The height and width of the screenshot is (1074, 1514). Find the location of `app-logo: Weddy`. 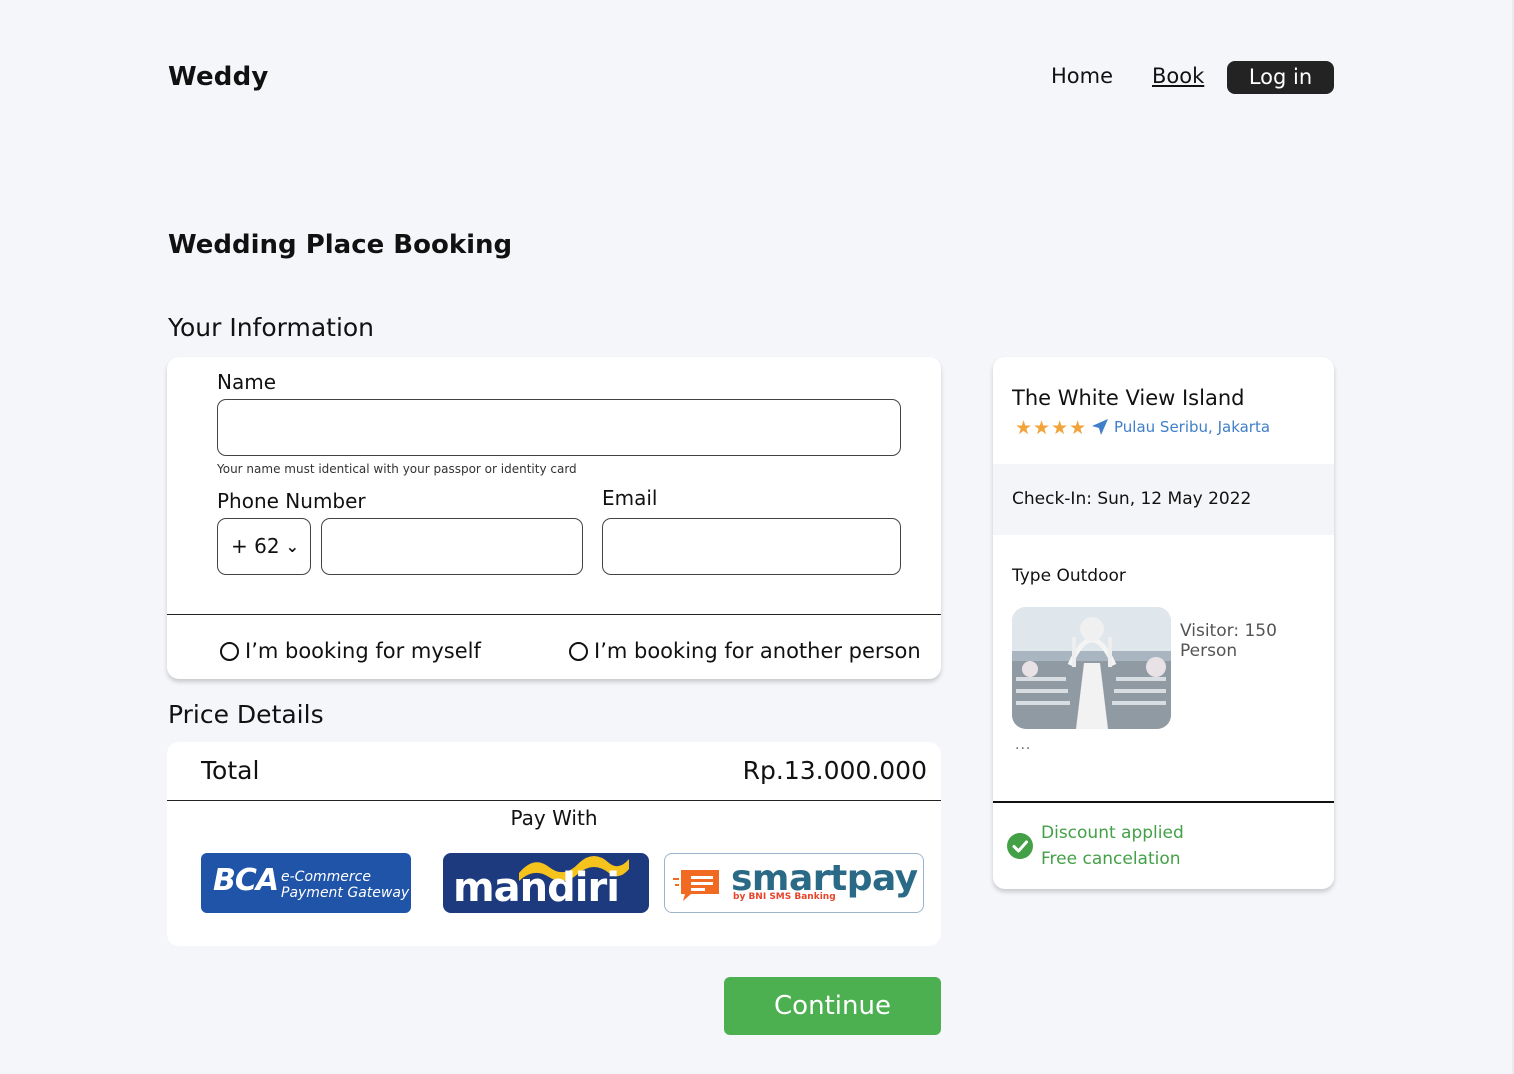

app-logo: Weddy is located at coordinates (218, 77).